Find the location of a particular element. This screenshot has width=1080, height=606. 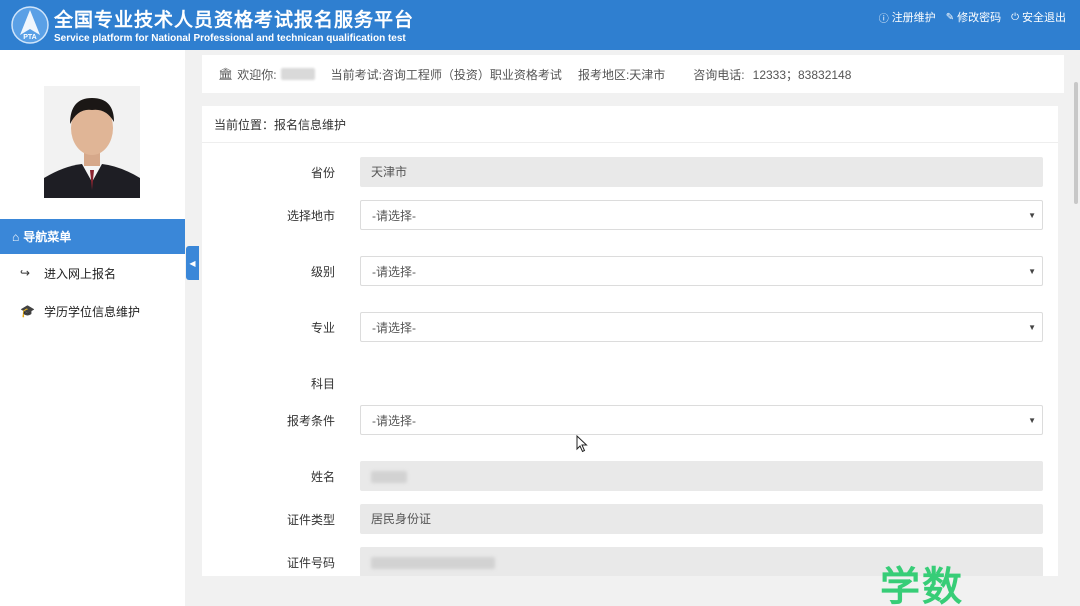

level-select: -请选择- ▼ is located at coordinates (701, 271).